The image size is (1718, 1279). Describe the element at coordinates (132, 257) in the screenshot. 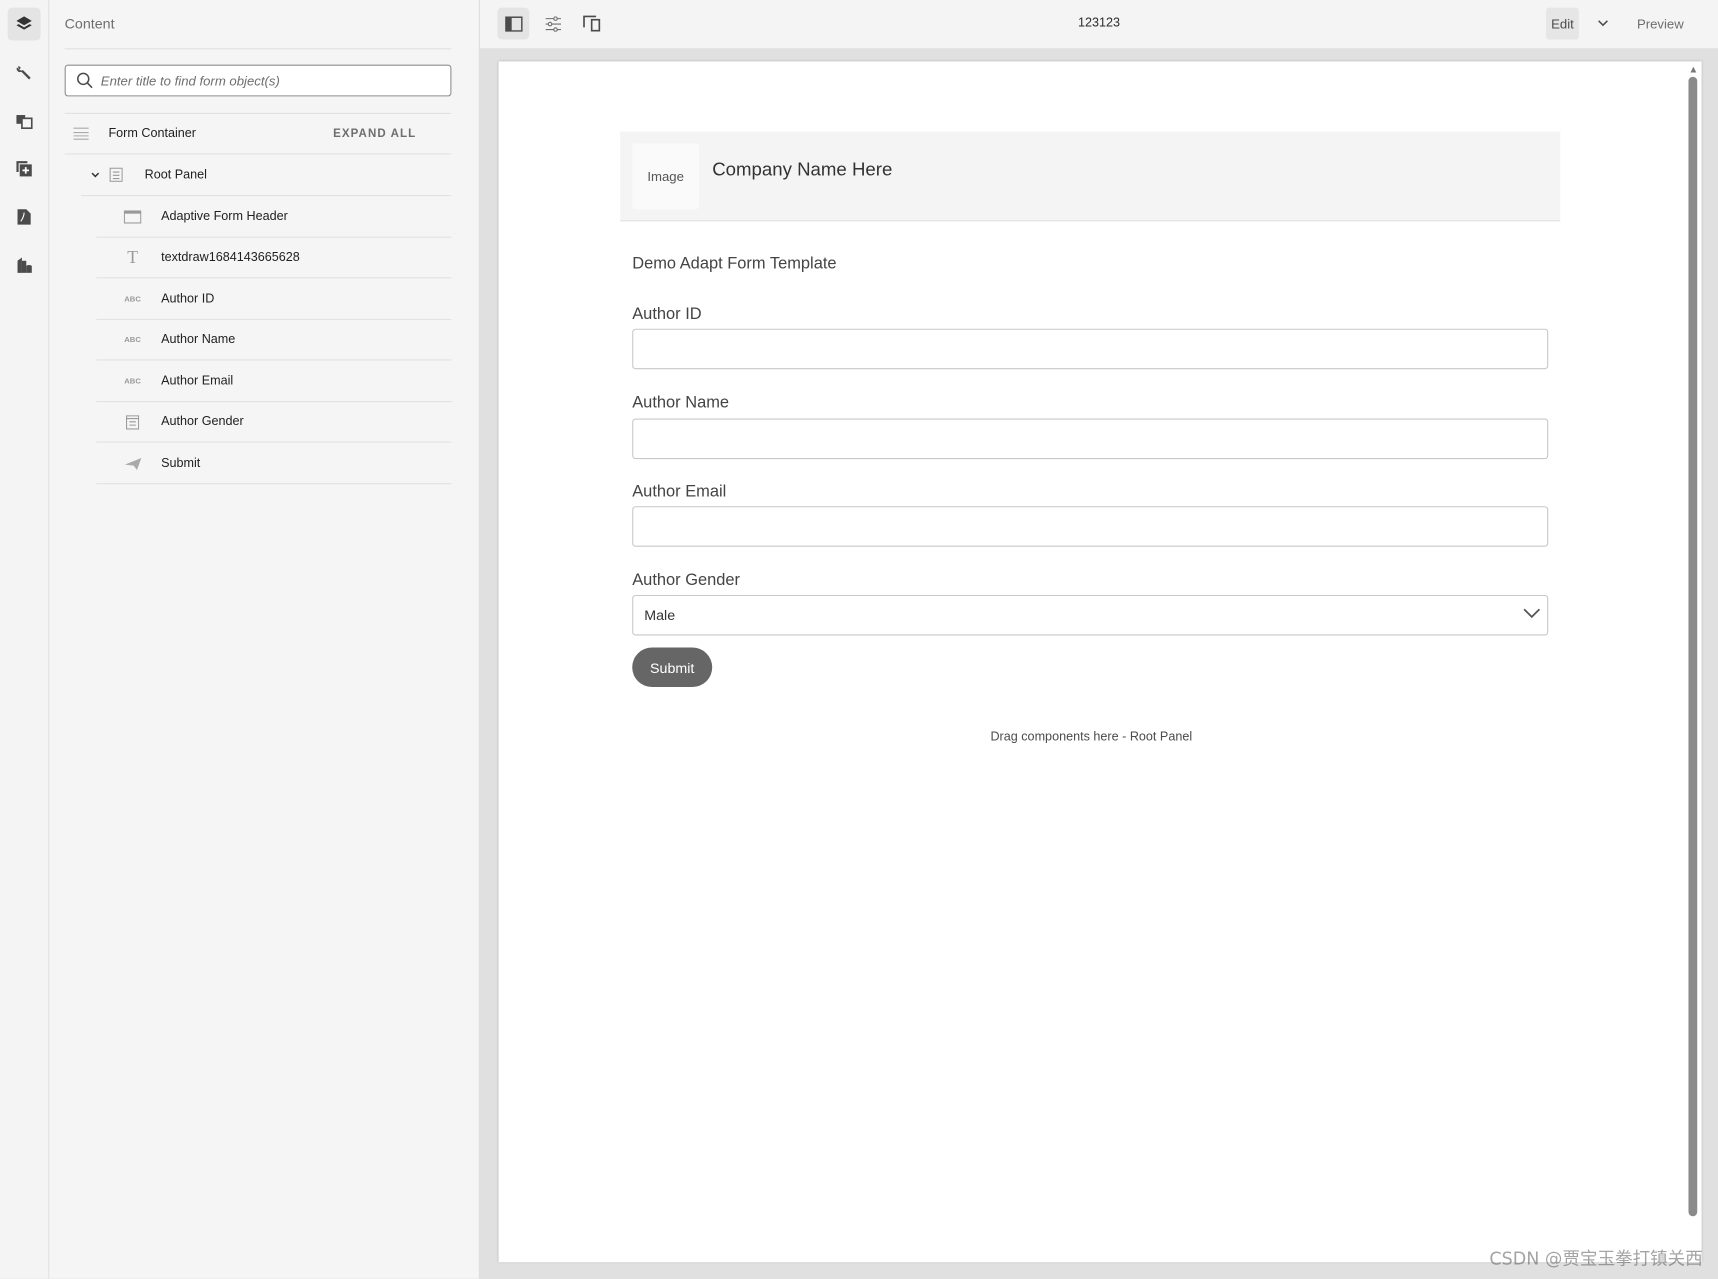

I see `text-icon: T` at that location.